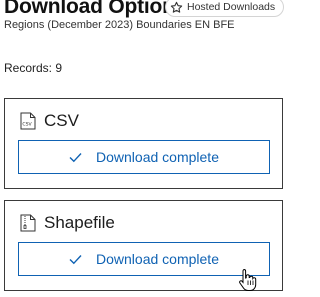 The height and width of the screenshot is (297, 320). What do you see at coordinates (248, 280) in the screenshot?
I see `hand-cursor-icon` at bounding box center [248, 280].